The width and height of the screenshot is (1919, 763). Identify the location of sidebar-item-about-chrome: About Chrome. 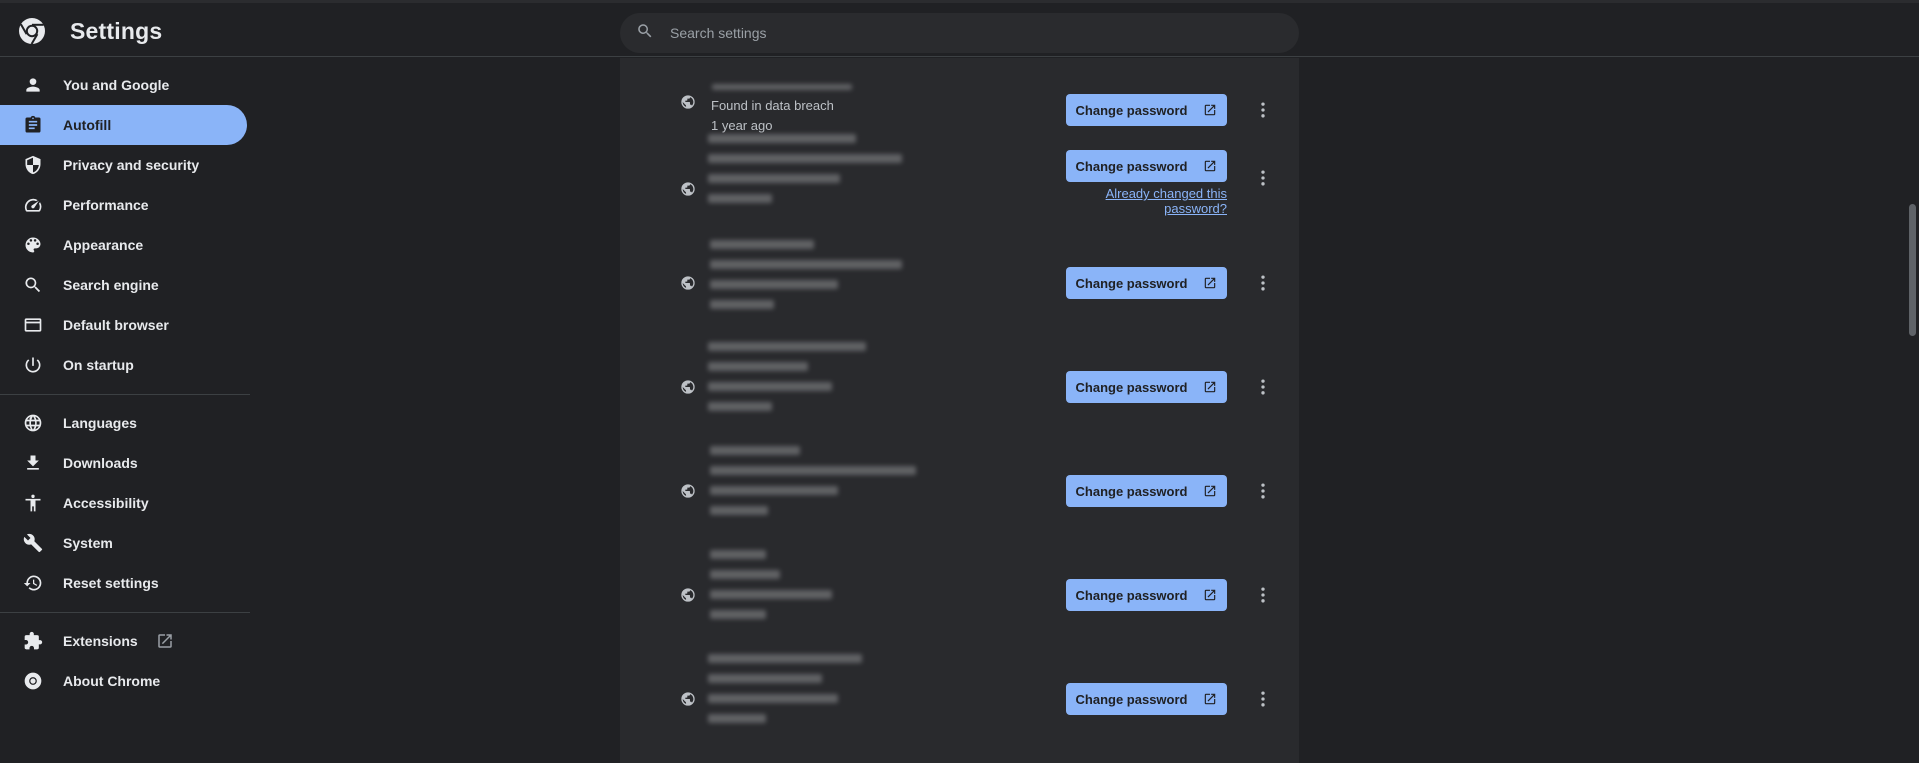
(123, 681).